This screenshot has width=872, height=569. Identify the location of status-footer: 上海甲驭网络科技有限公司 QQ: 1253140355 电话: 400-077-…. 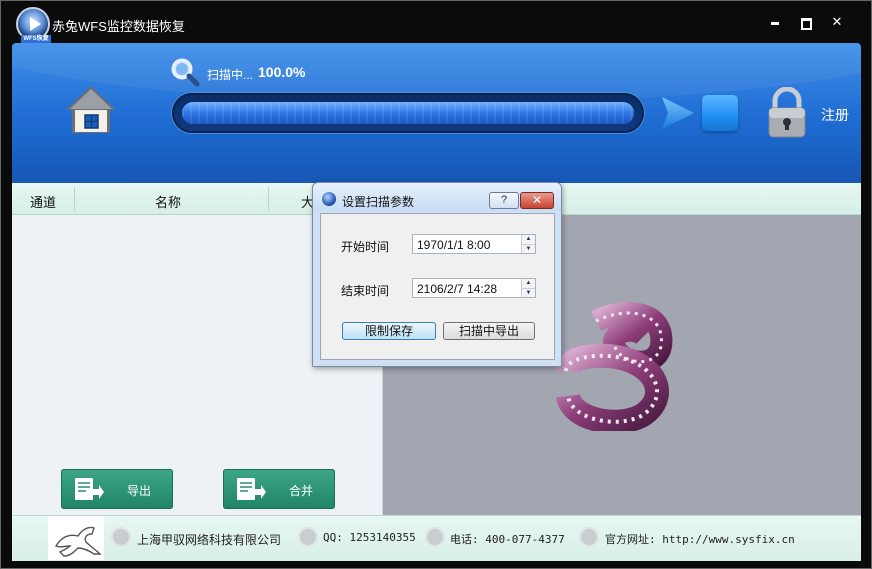
(436, 538).